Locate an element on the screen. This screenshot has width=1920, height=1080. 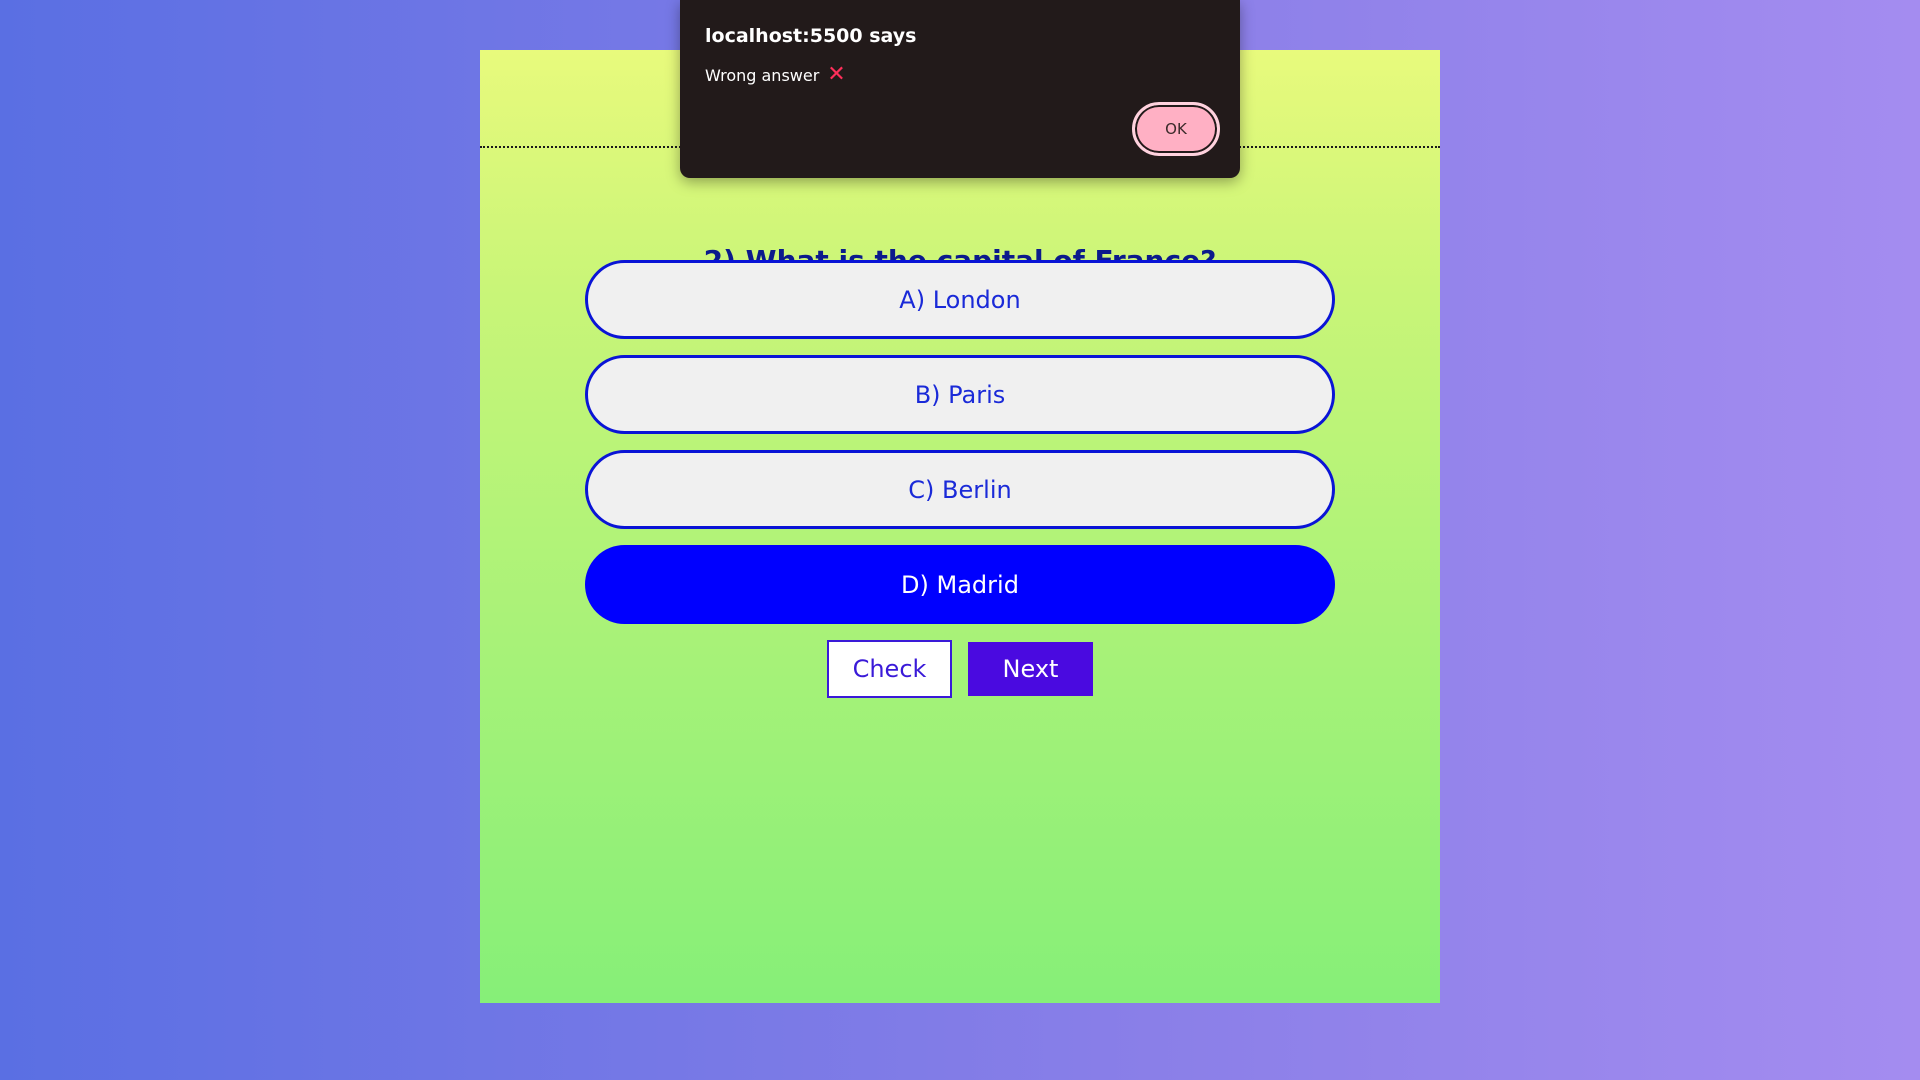
option-a-button: A) London is located at coordinates (960, 299).